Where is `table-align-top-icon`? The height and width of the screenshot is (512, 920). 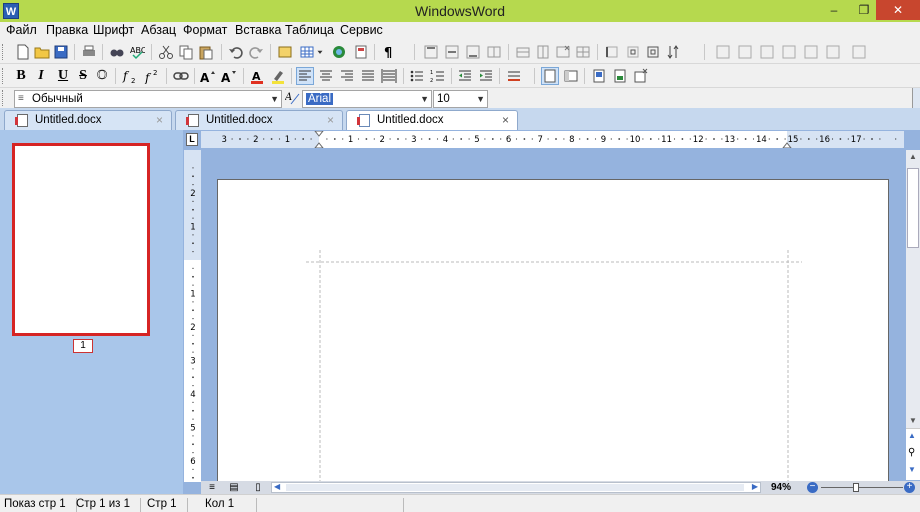
table-align-top-icon is located at coordinates (431, 52).